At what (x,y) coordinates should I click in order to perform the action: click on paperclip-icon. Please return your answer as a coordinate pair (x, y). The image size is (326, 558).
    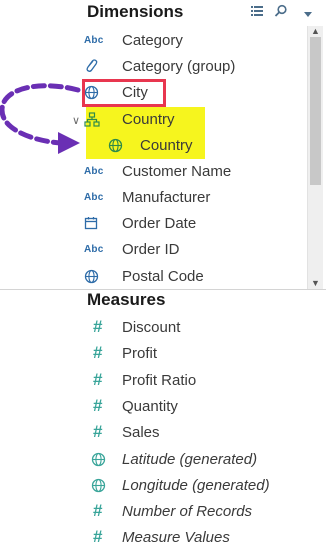
    Looking at the image, I should click on (97, 66).